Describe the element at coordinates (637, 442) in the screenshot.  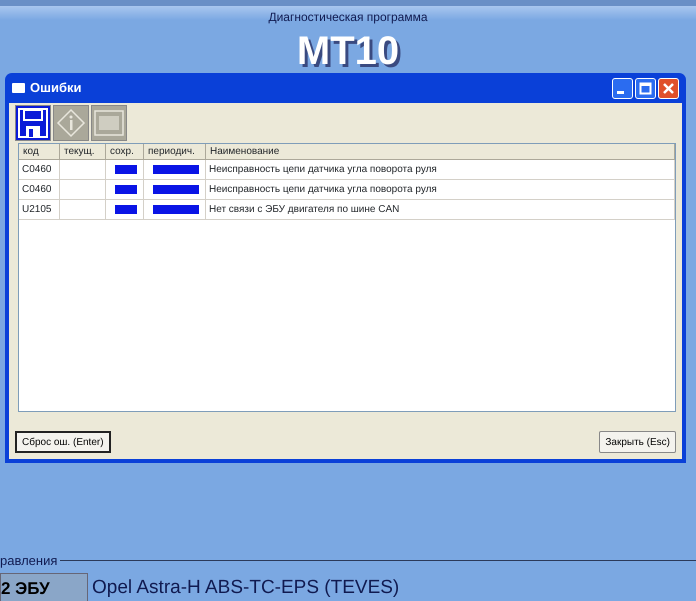
I see `close-dialog-button: Закрыть (Esc)` at that location.